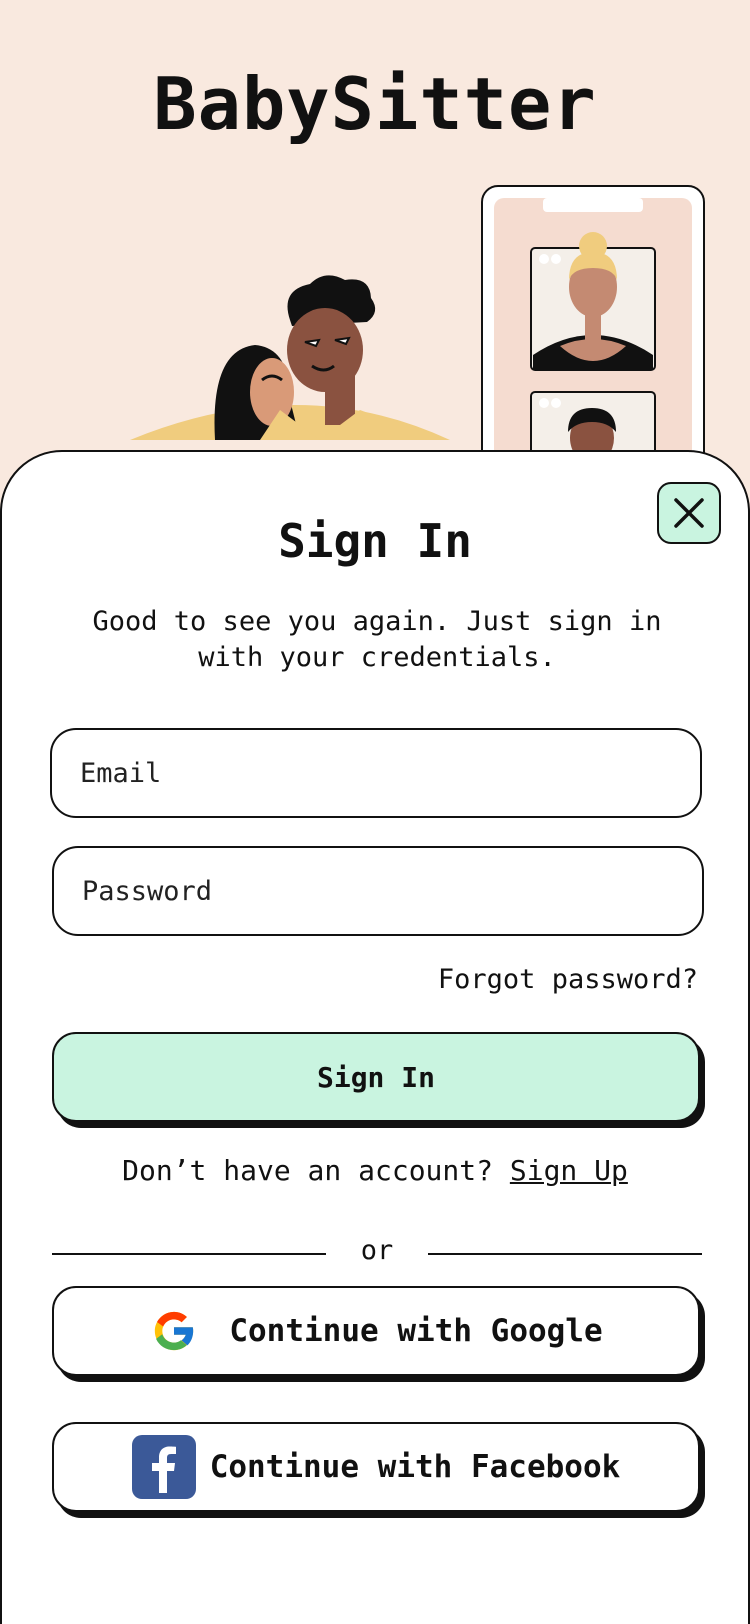 This screenshot has height=1624, width=750. I want to click on sign-in-button-label: Sign In, so click(375, 1077).